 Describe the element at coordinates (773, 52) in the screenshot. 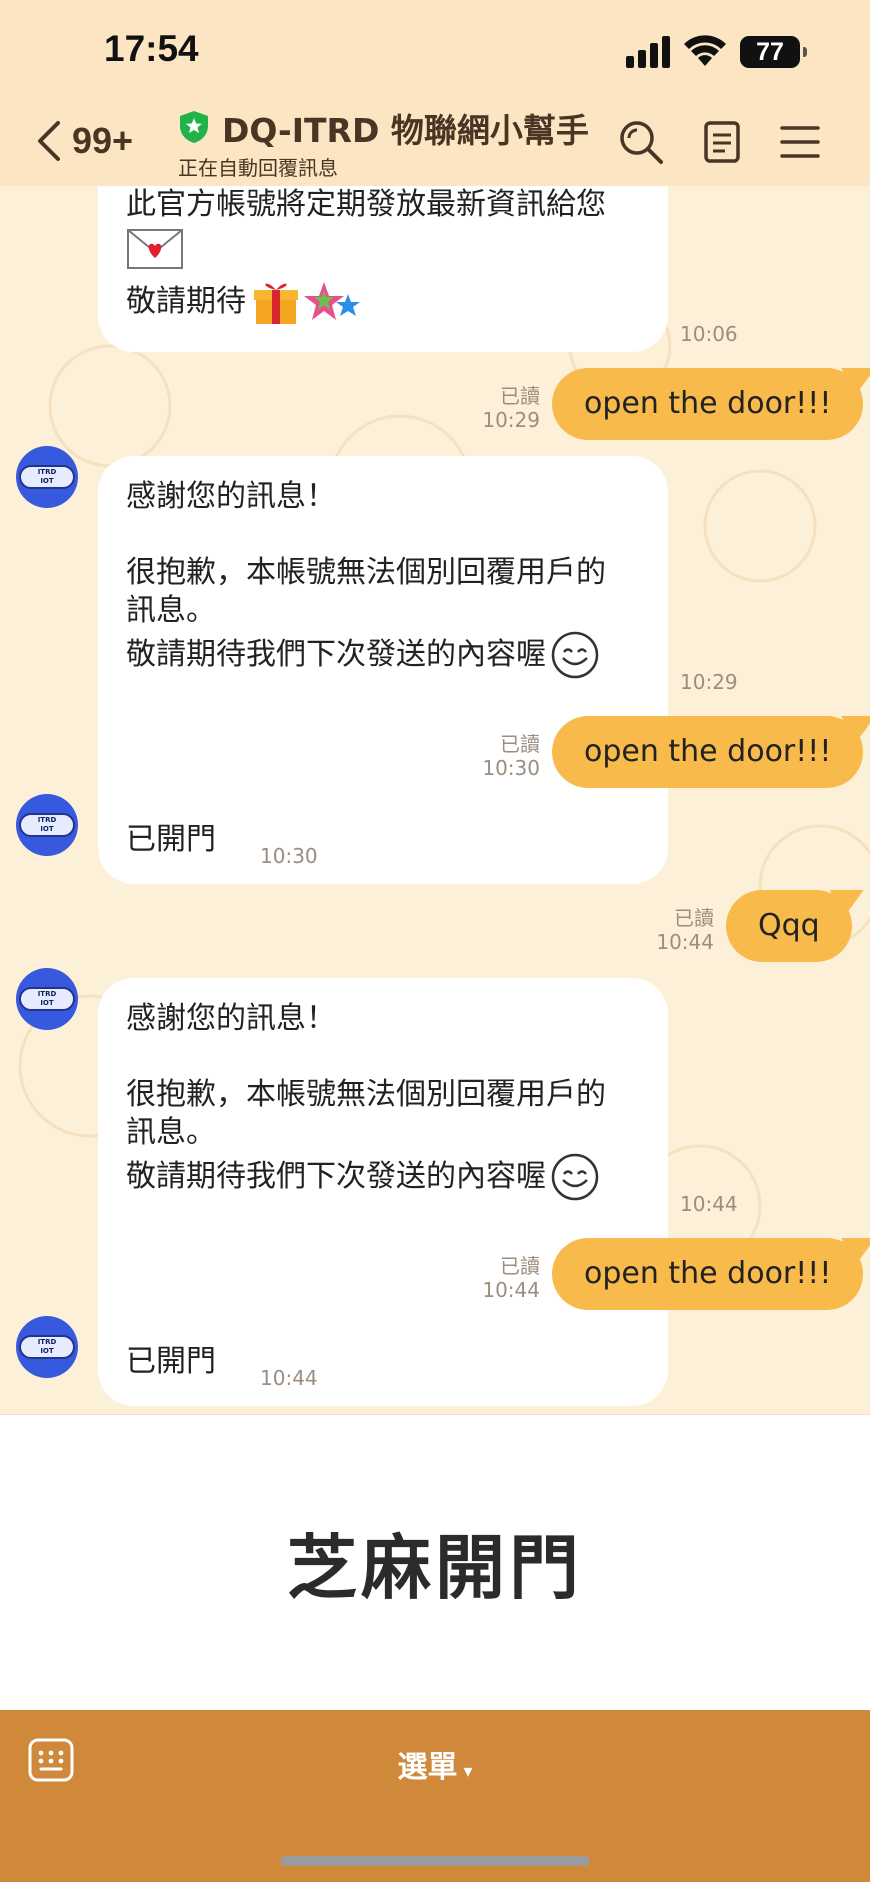

I see `battery-indicator: 77` at that location.